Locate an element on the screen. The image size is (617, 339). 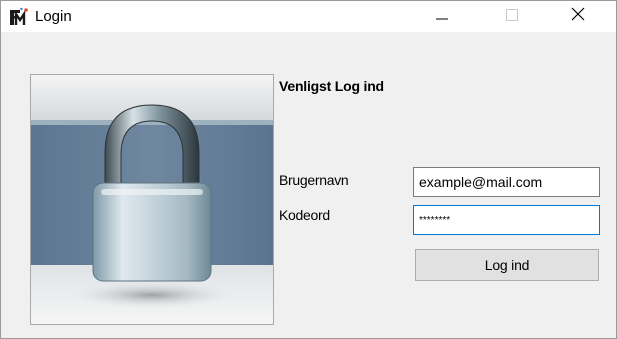
login-heading: Venligst Log ind is located at coordinates (331, 86).